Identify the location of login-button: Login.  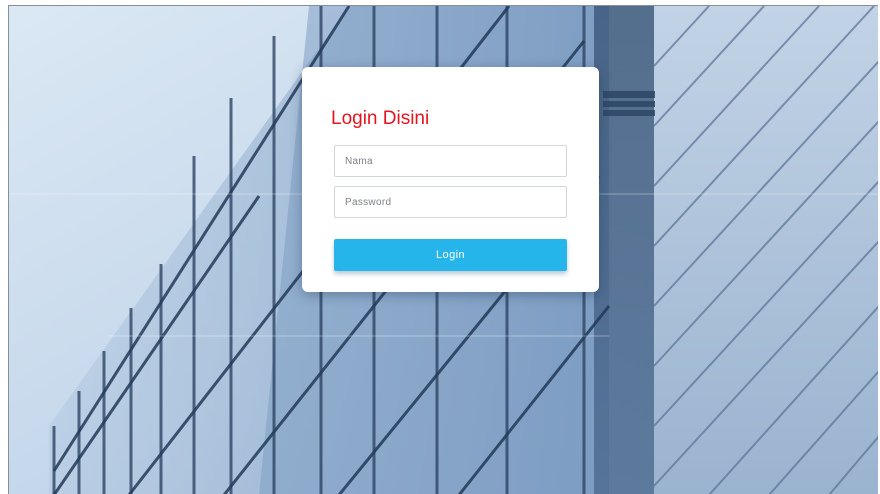
(450, 255).